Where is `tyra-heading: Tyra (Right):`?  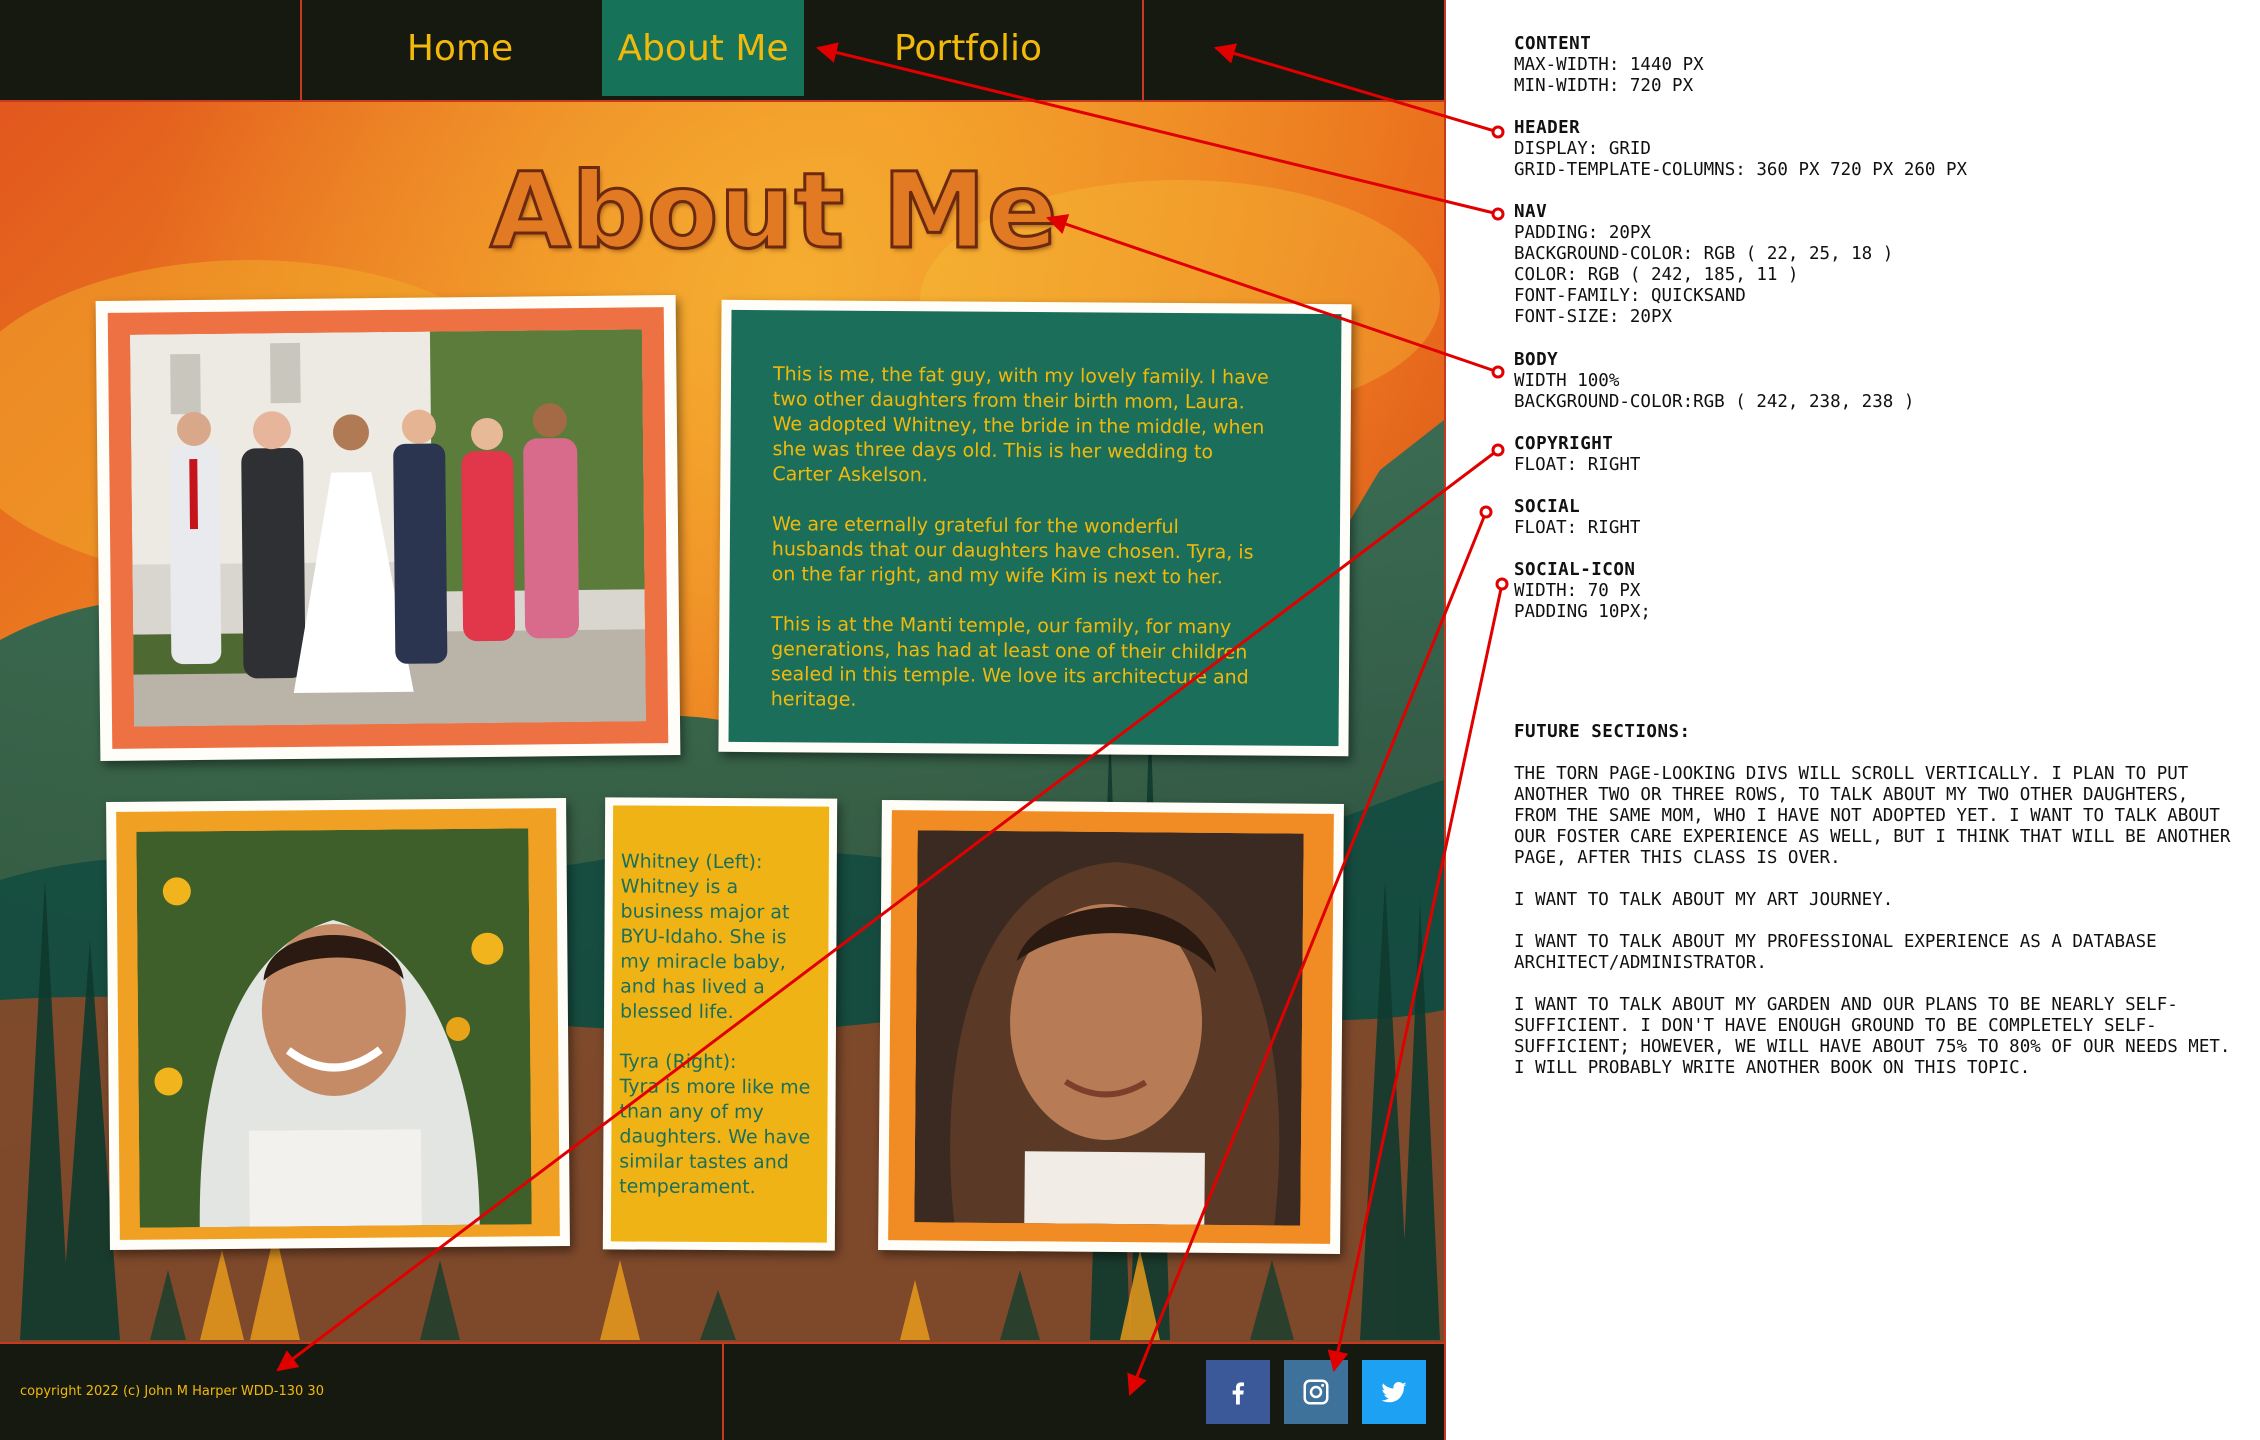
tyra-heading: Tyra (Right): is located at coordinates (678, 1062).